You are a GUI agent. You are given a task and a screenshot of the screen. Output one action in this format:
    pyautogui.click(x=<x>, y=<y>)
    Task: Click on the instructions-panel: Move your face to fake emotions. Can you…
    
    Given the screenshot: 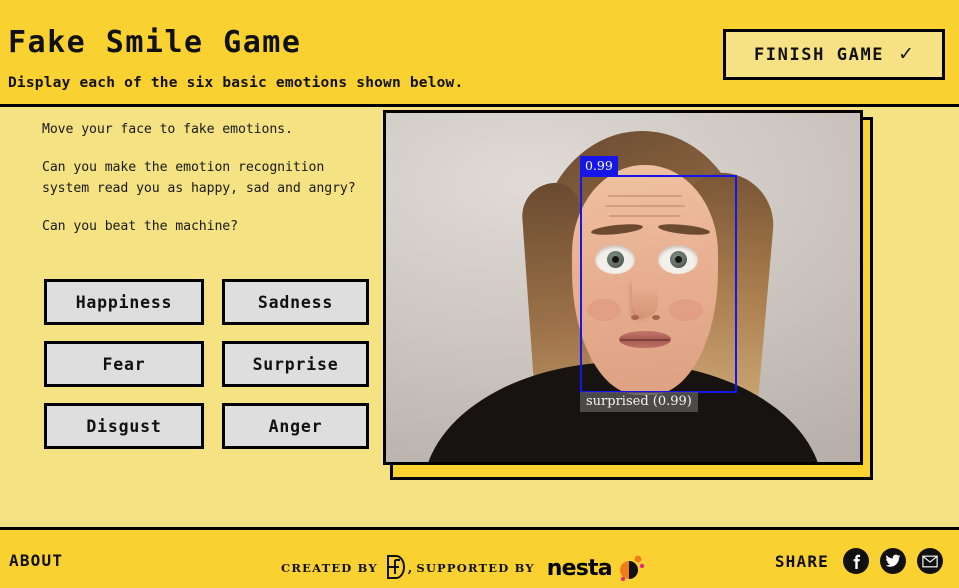 What is the action you would take?
    pyautogui.click(x=207, y=186)
    